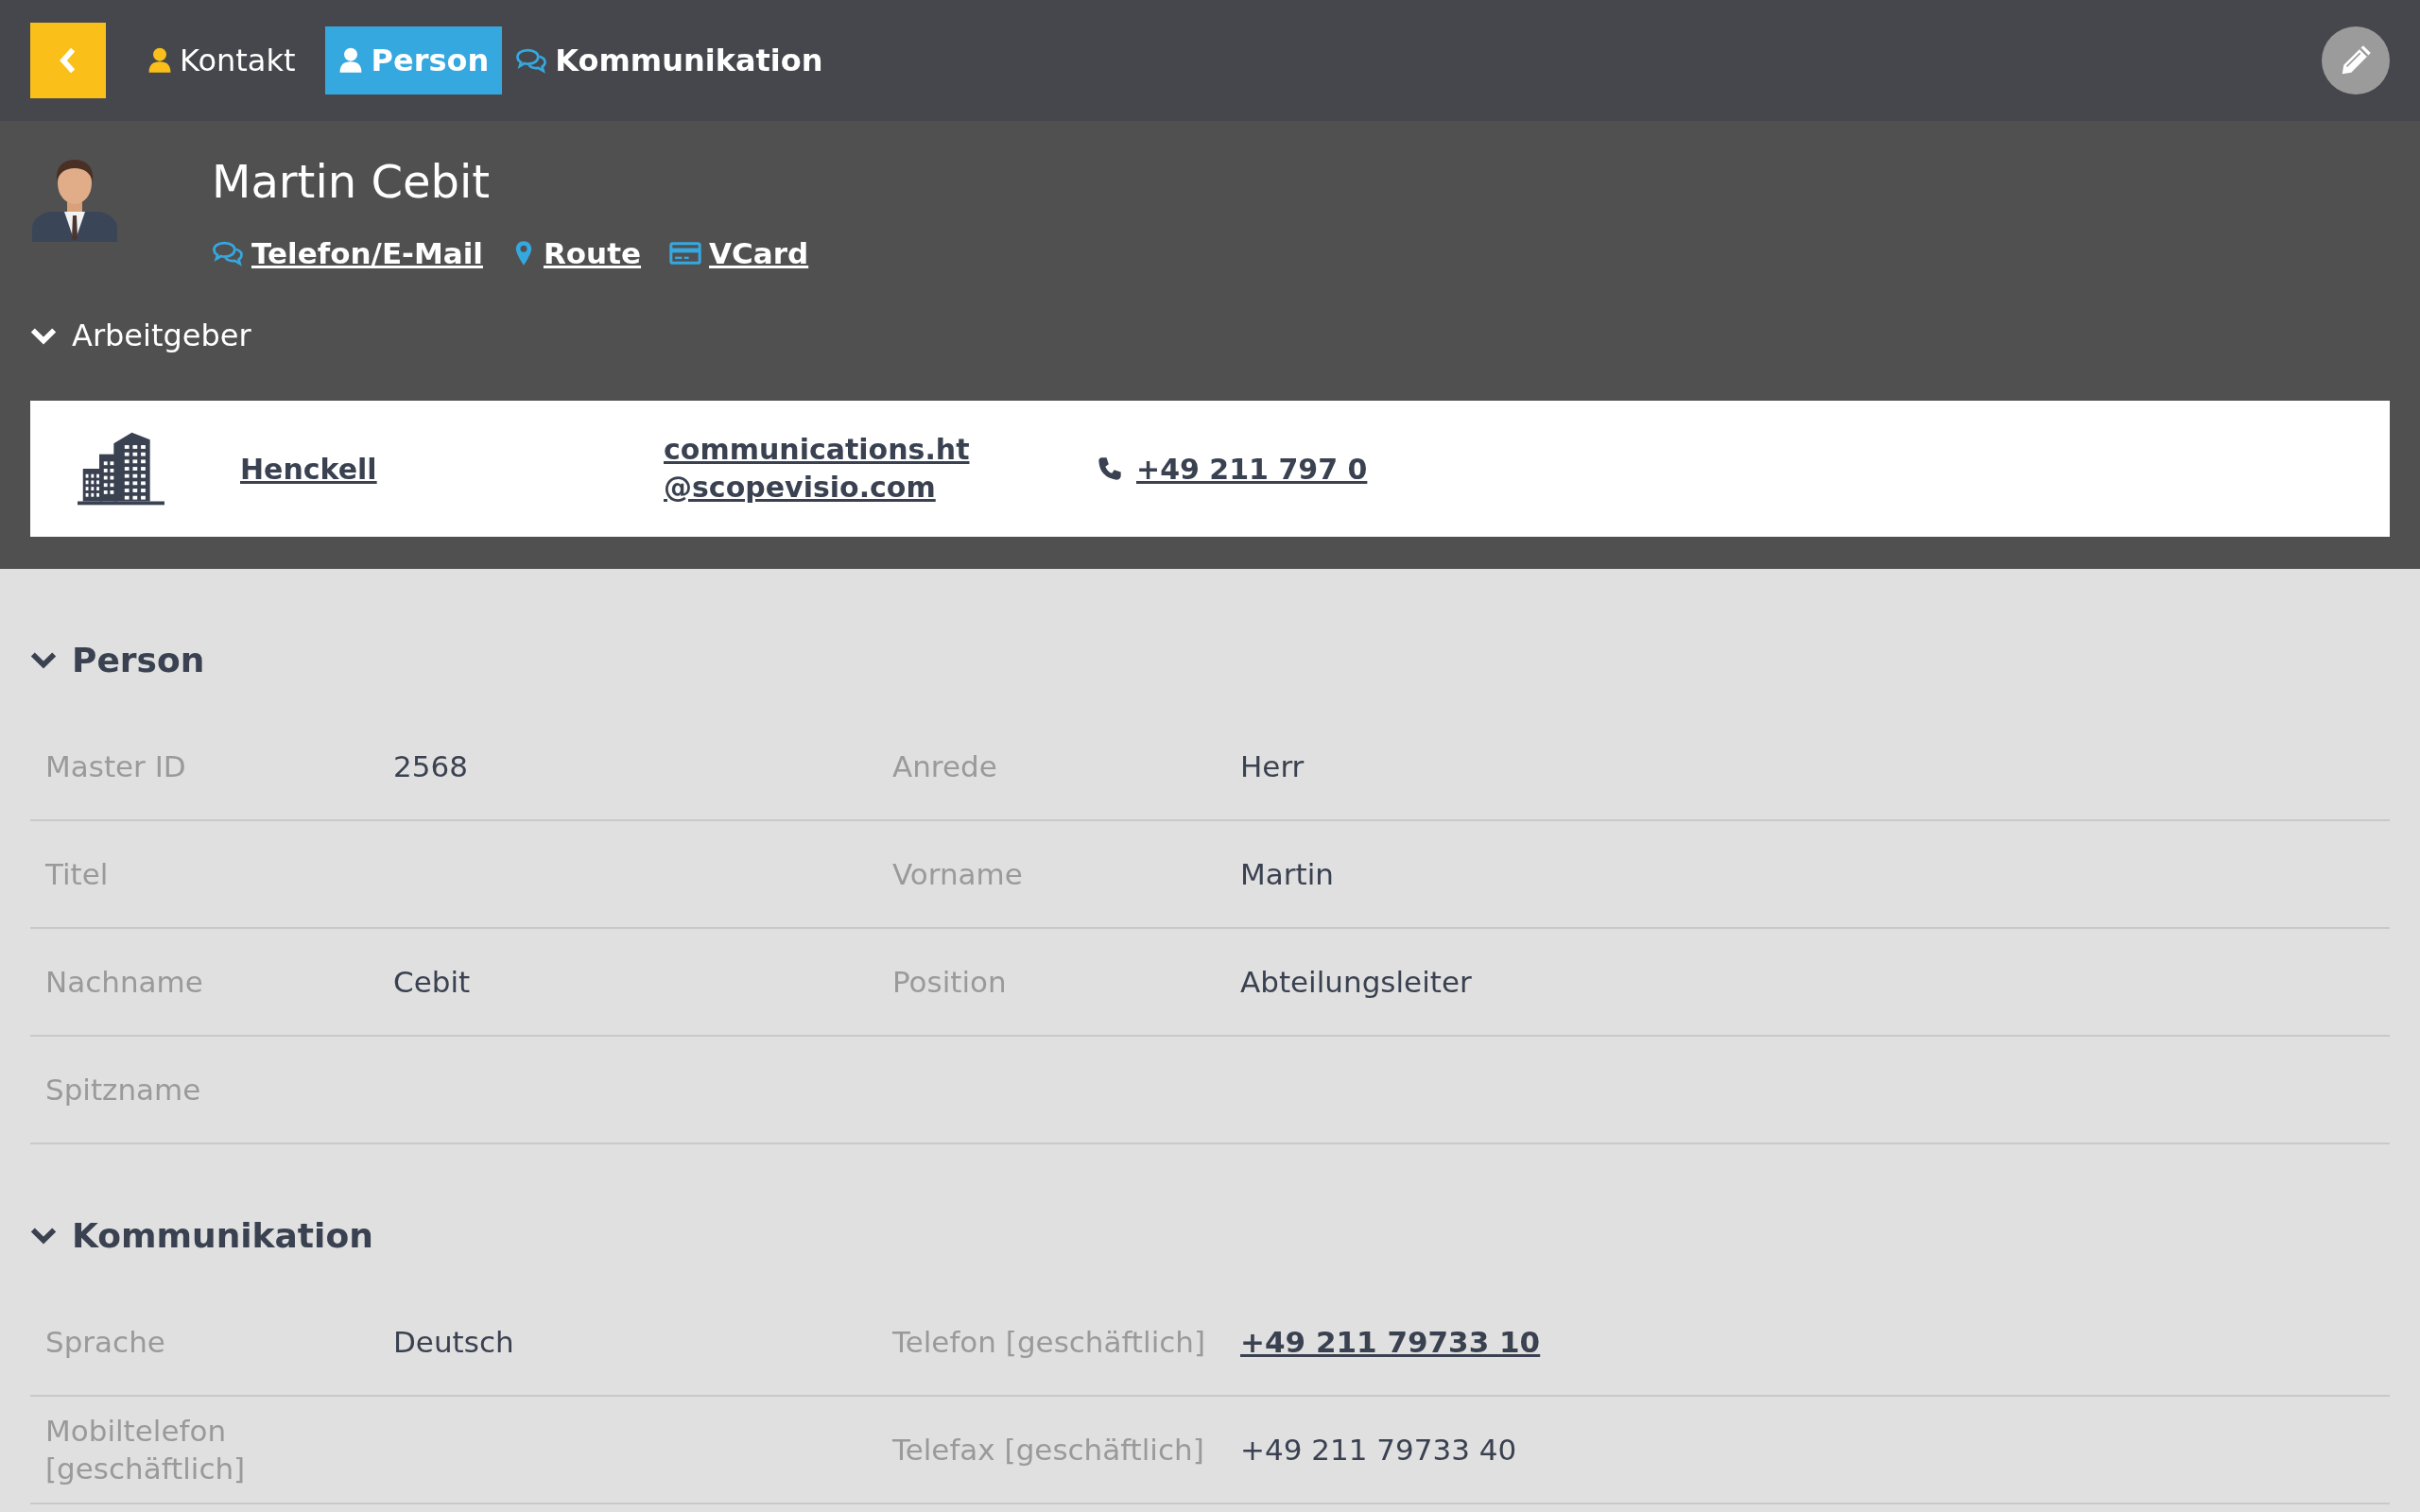 This screenshot has width=2420, height=1512. What do you see at coordinates (352, 182) in the screenshot?
I see `contact-name: Martin Cebit` at bounding box center [352, 182].